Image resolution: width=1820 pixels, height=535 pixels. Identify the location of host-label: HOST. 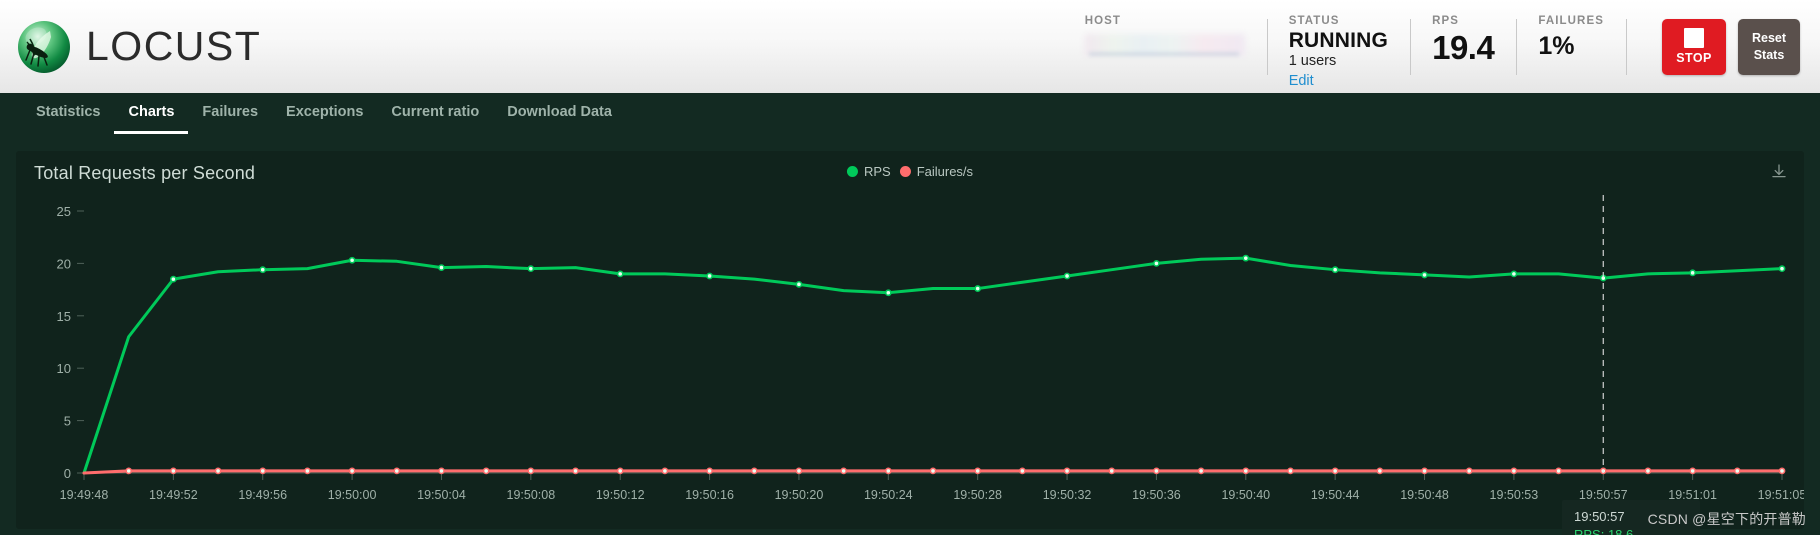
(1103, 20).